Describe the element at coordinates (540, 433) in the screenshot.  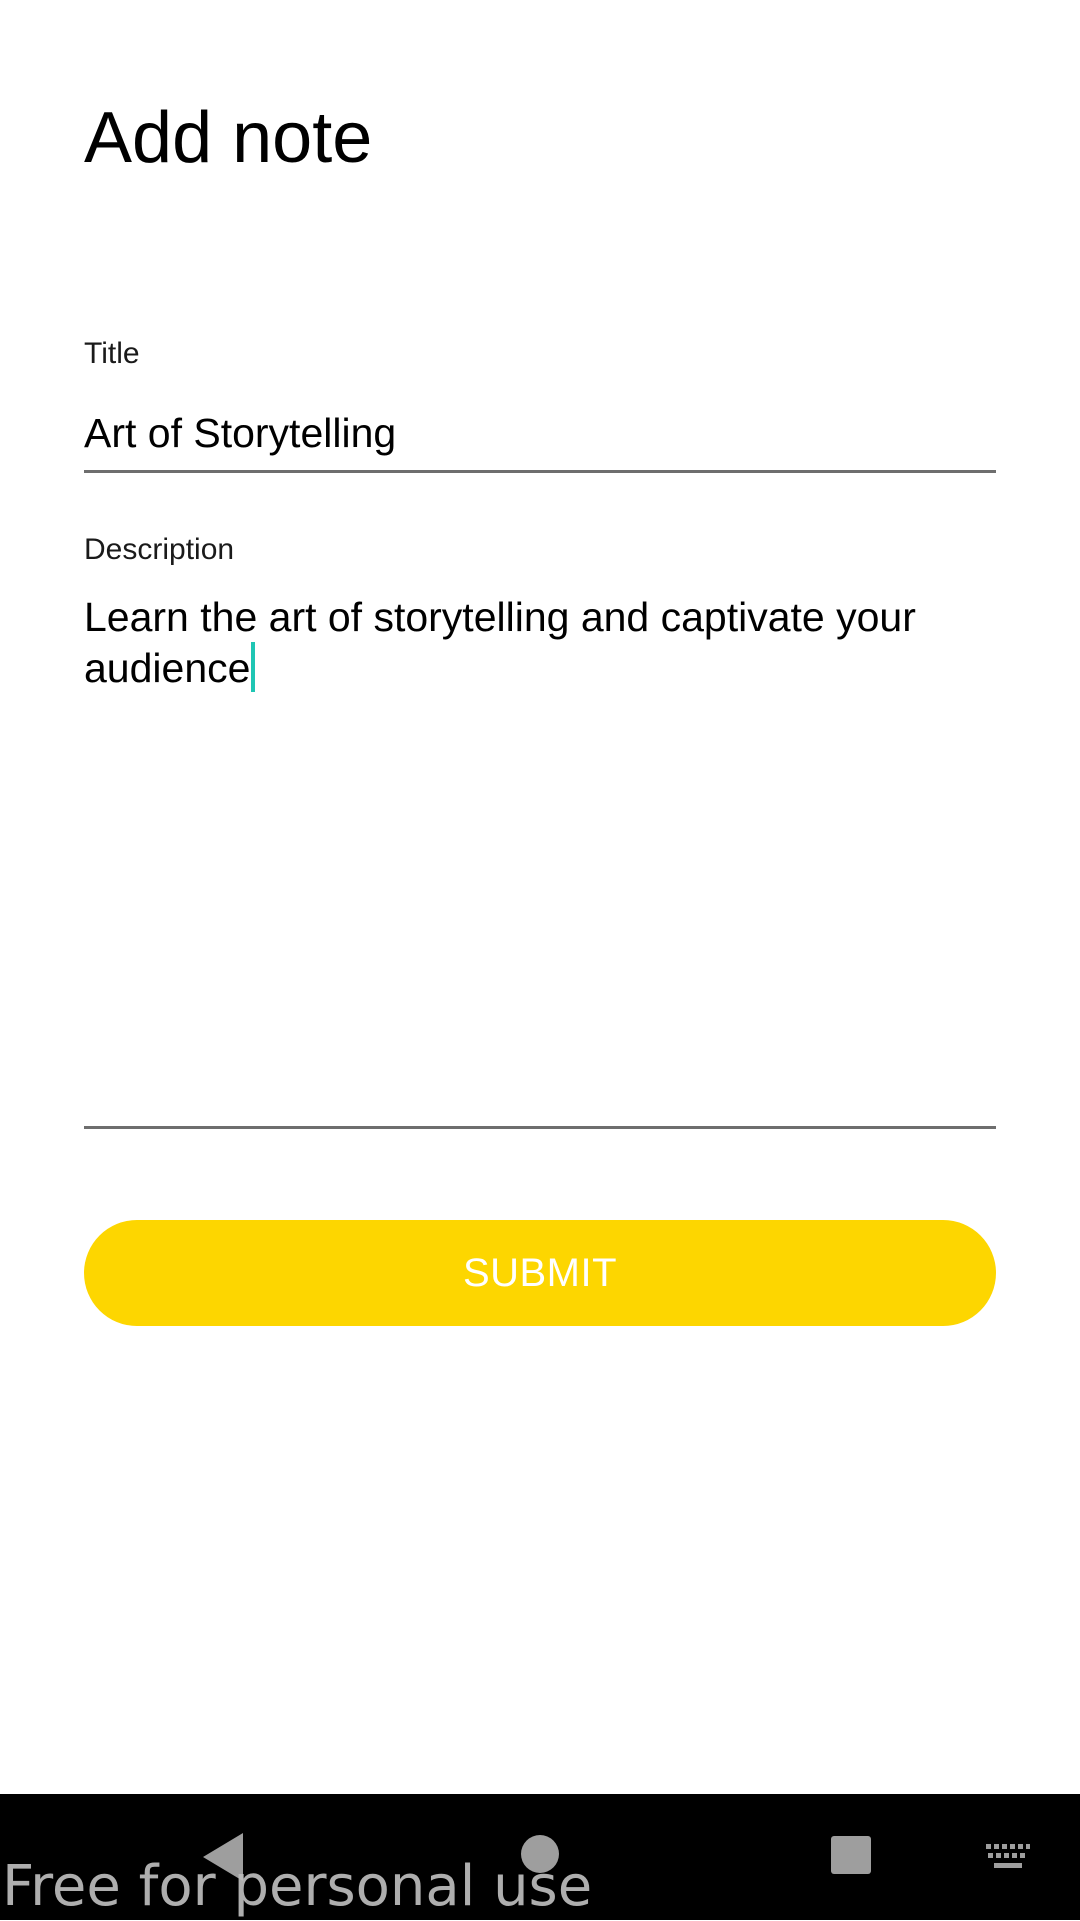
I see `title-input: Art of Storytelling` at that location.